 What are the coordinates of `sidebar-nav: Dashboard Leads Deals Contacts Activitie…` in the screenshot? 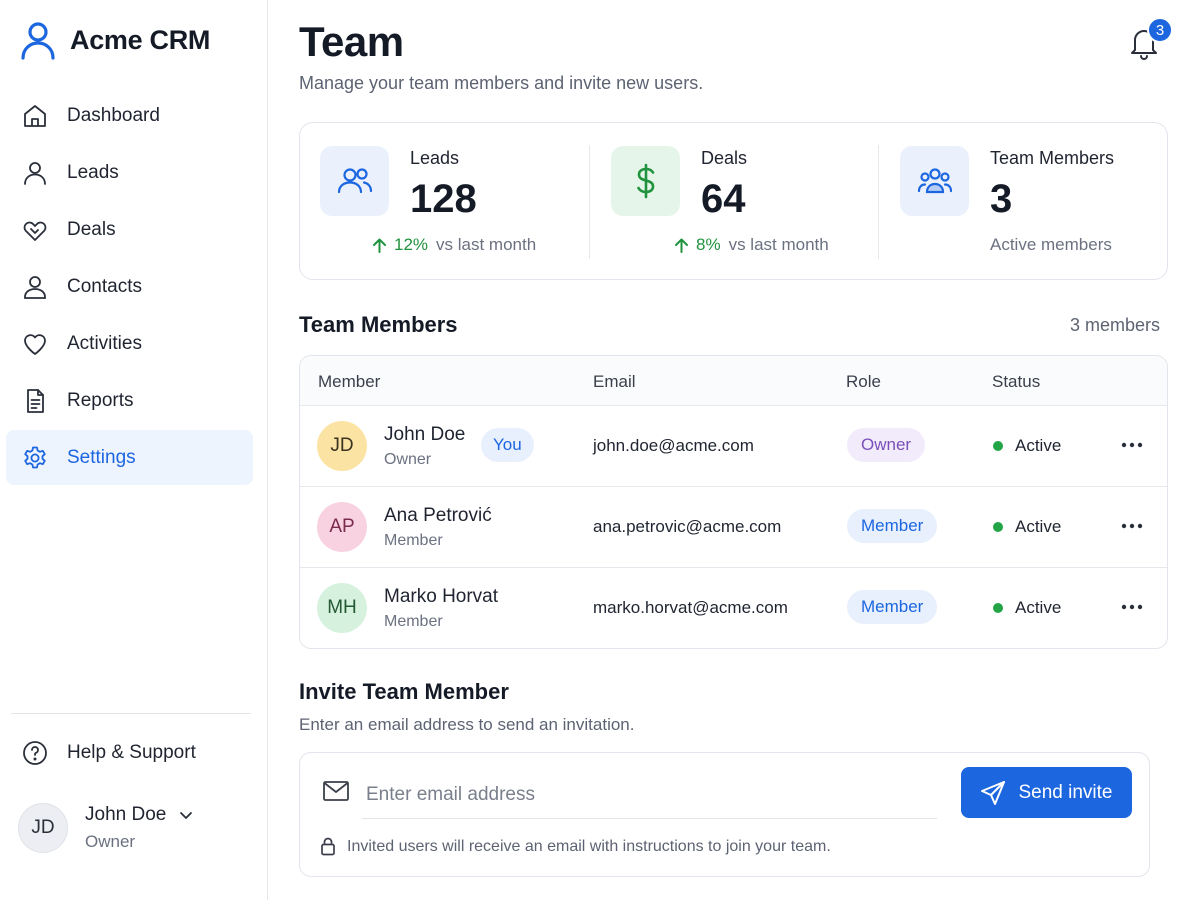 It's located at (129, 287).